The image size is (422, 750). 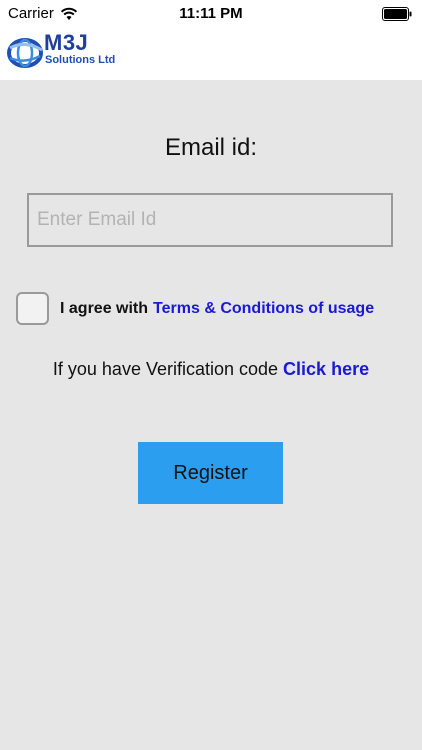 What do you see at coordinates (104, 308) in the screenshot?
I see `agree-text: I agree with` at bounding box center [104, 308].